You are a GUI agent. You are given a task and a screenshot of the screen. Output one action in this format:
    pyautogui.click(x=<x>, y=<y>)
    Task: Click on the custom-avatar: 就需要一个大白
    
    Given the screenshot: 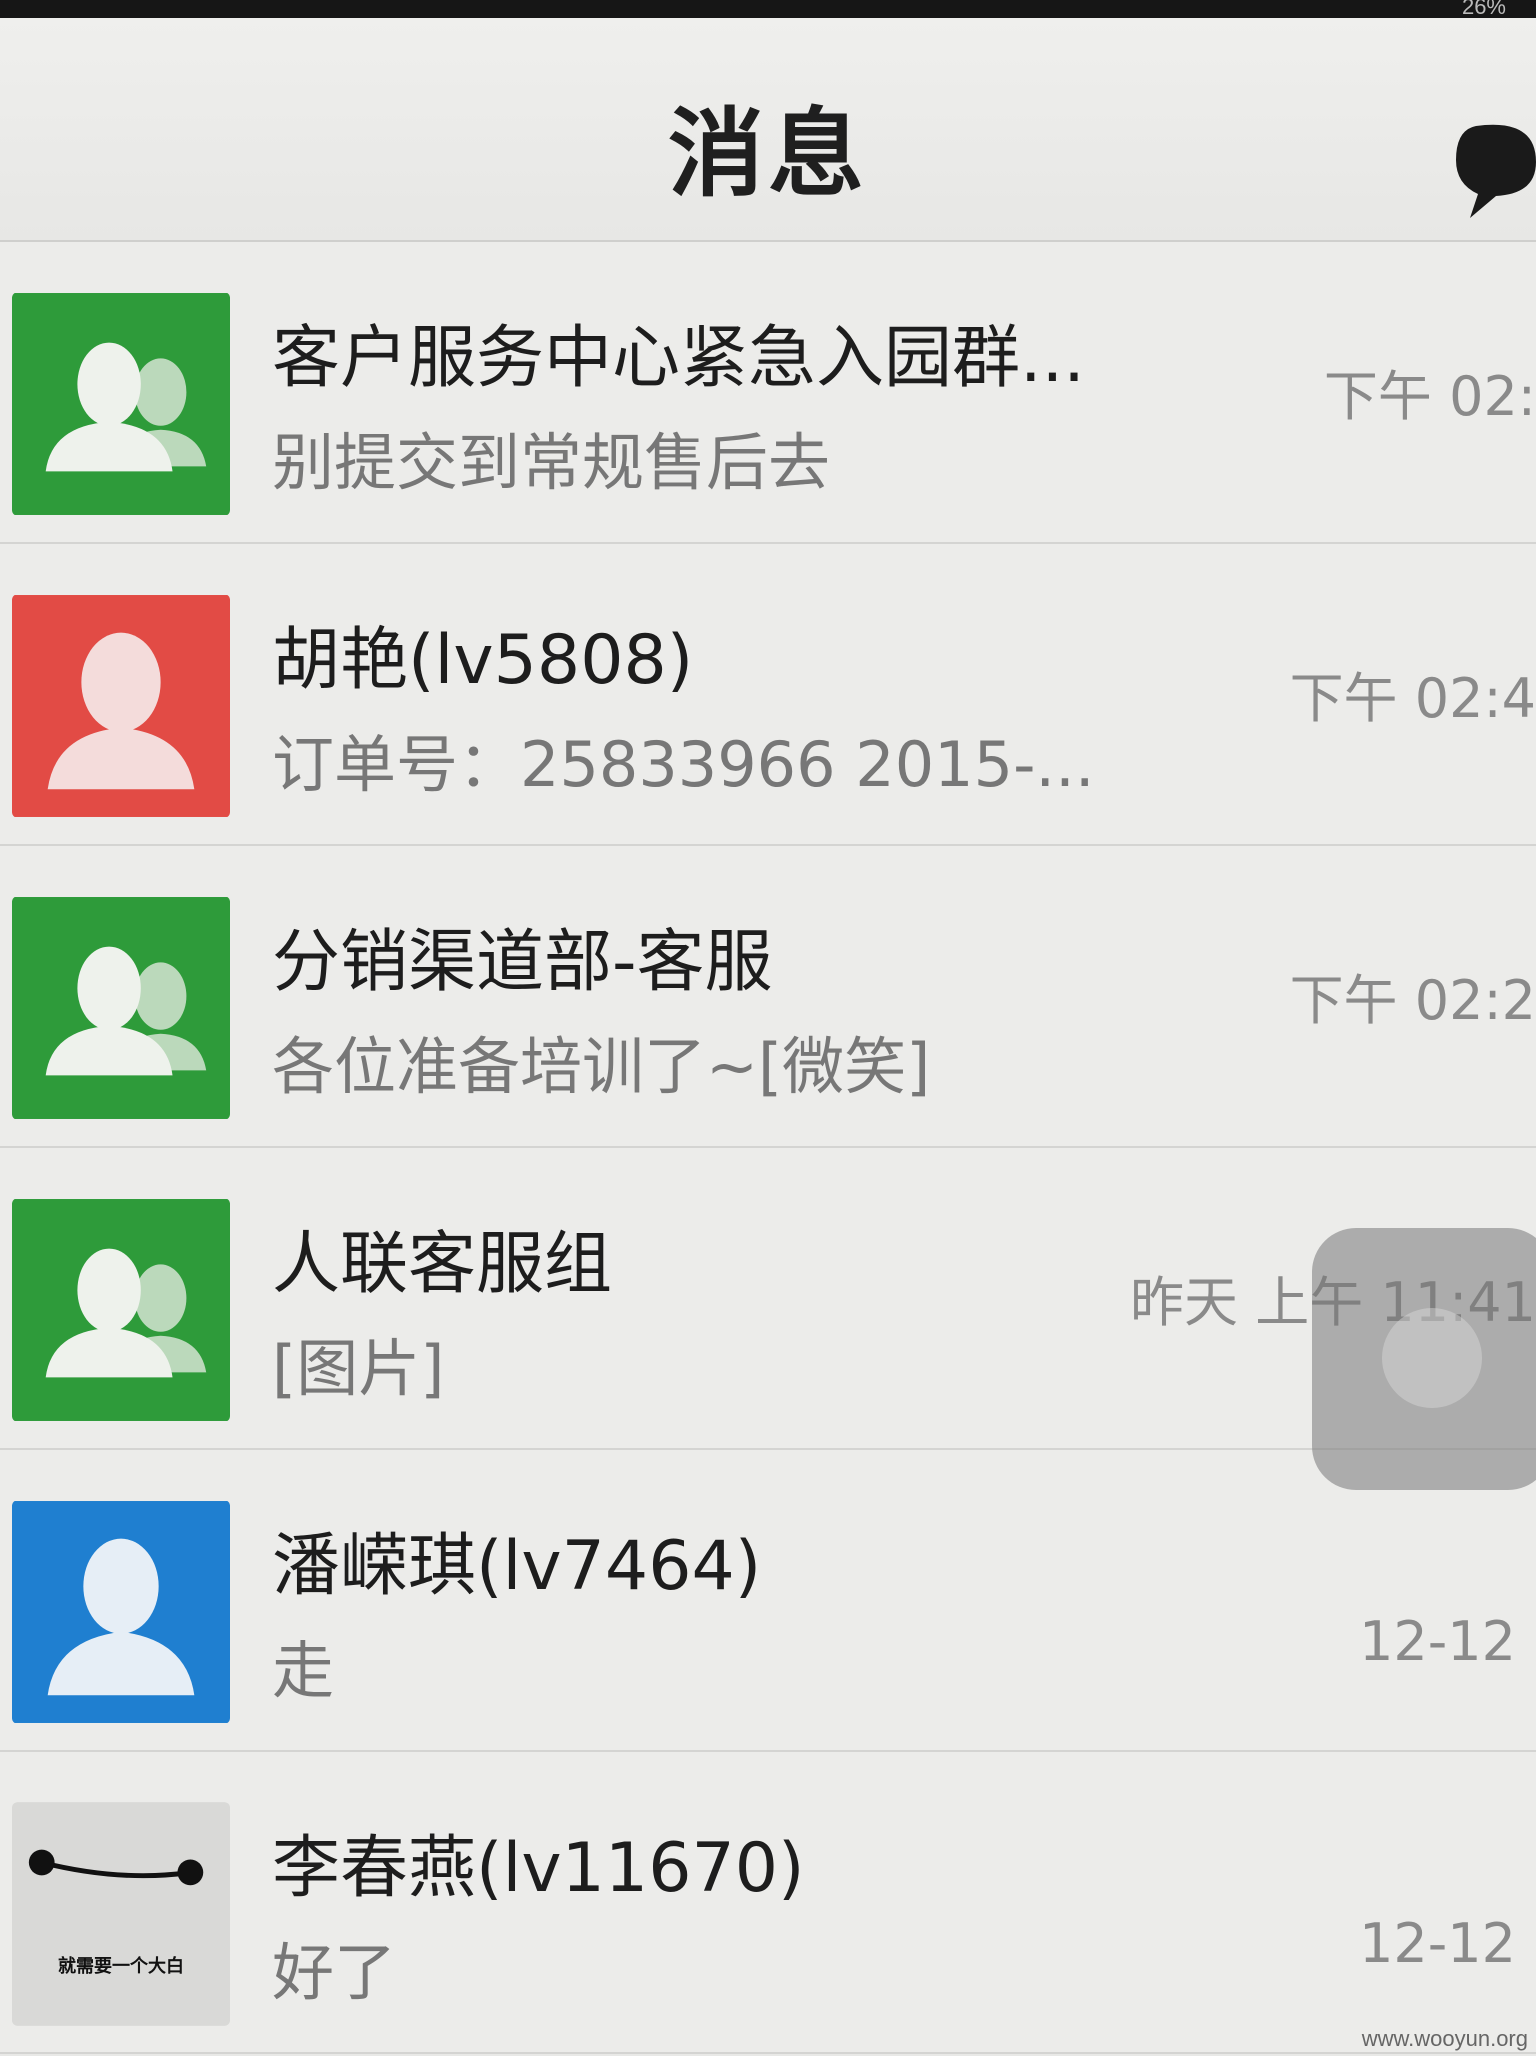 What is the action you would take?
    pyautogui.click(x=121, y=1914)
    